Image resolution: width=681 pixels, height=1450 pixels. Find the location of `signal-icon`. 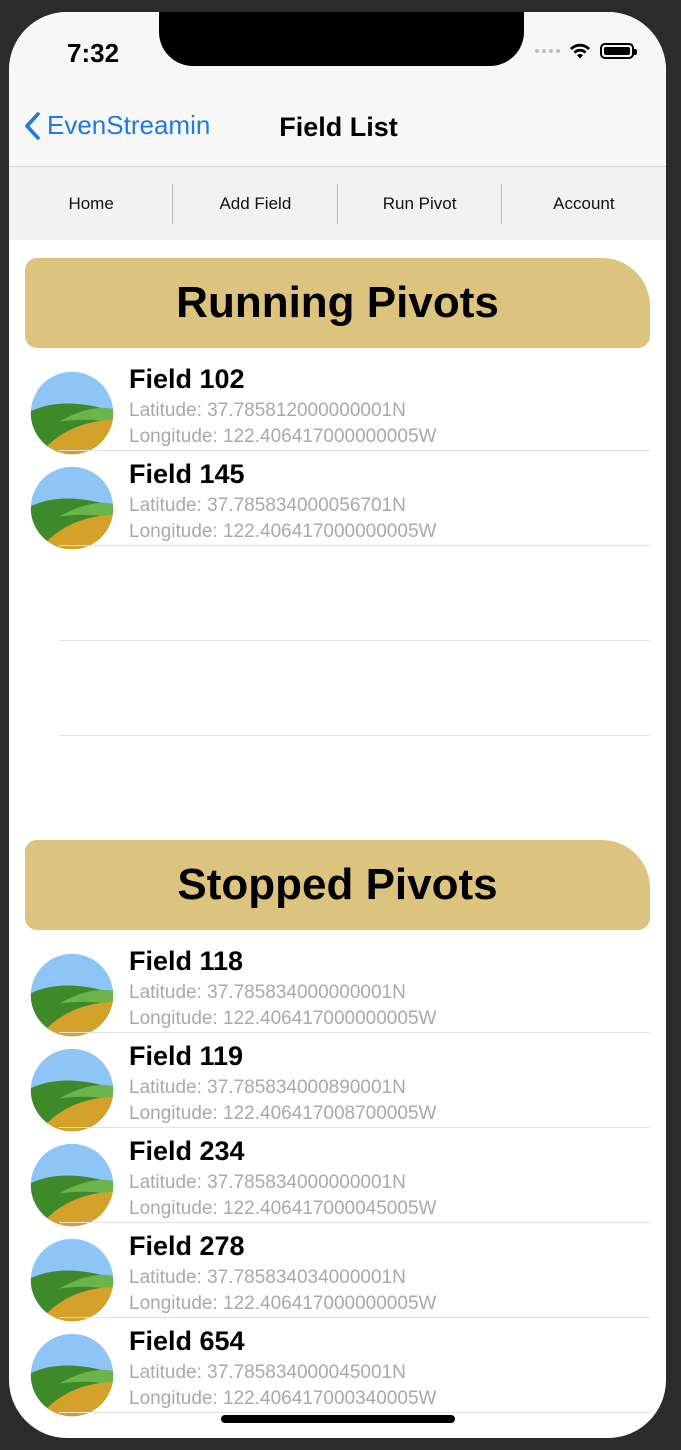

signal-icon is located at coordinates (547, 51).